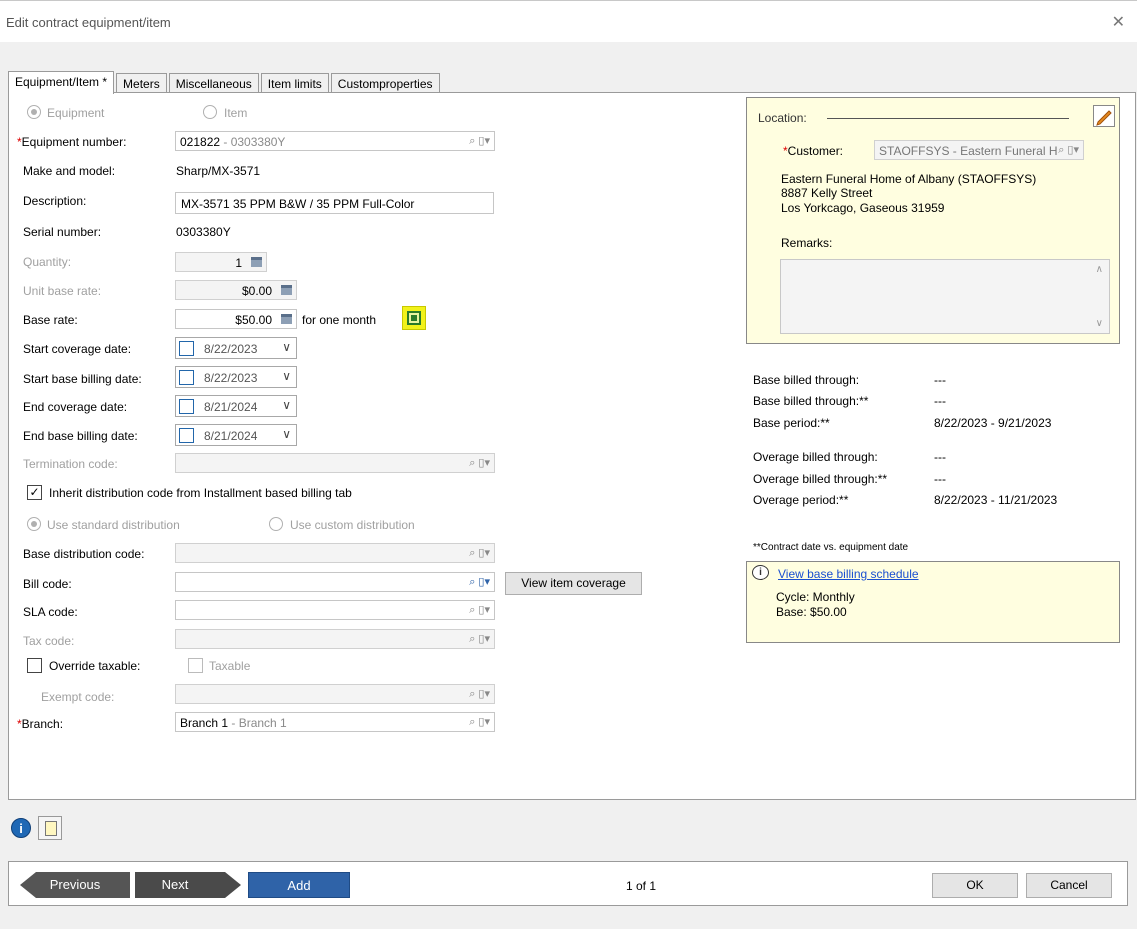 The height and width of the screenshot is (929, 1137). What do you see at coordinates (236, 319) in the screenshot?
I see `base-rate-field: $50.00` at bounding box center [236, 319].